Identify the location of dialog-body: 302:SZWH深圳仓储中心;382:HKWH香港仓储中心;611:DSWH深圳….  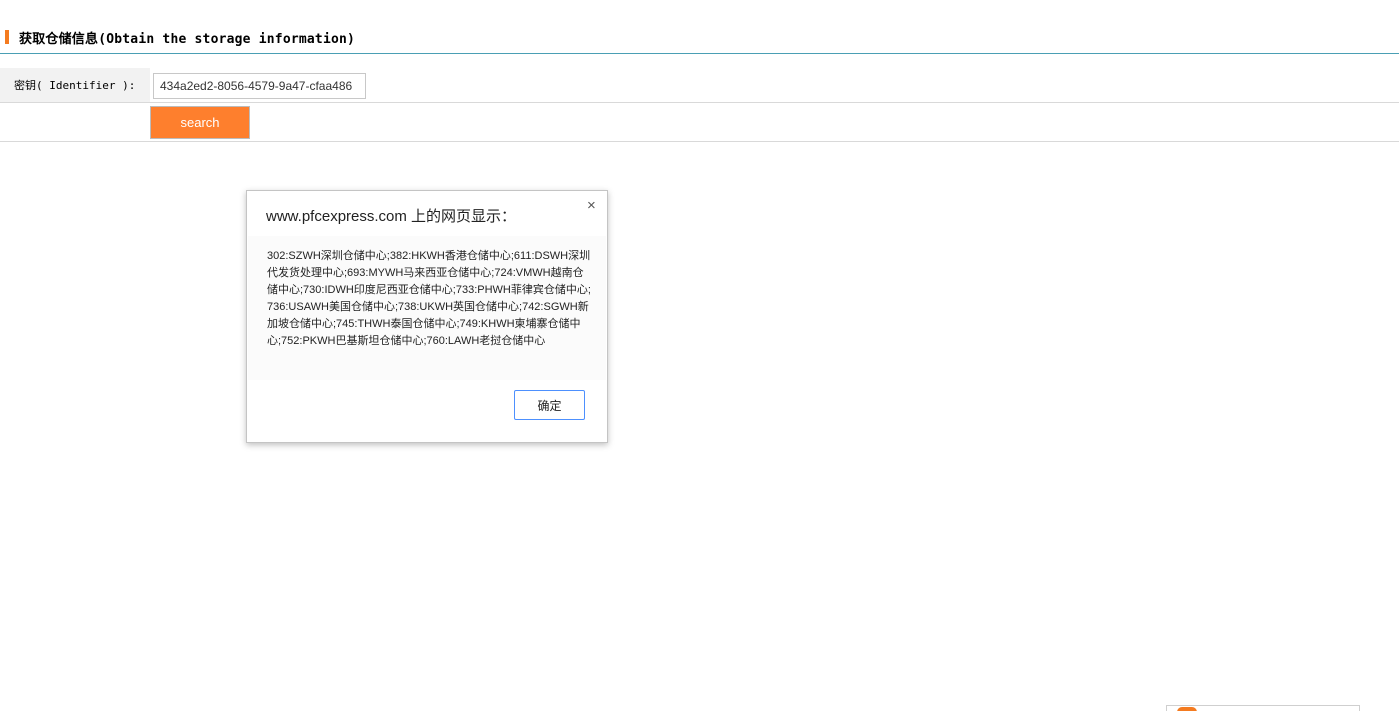
(427, 308).